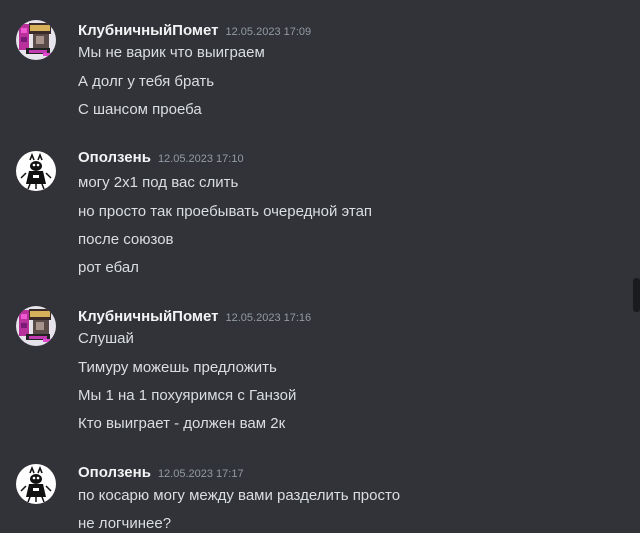 This screenshot has height=533, width=640. What do you see at coordinates (182, 423) in the screenshot?
I see `message-text: Кто выиграет - должен вам 2к` at bounding box center [182, 423].